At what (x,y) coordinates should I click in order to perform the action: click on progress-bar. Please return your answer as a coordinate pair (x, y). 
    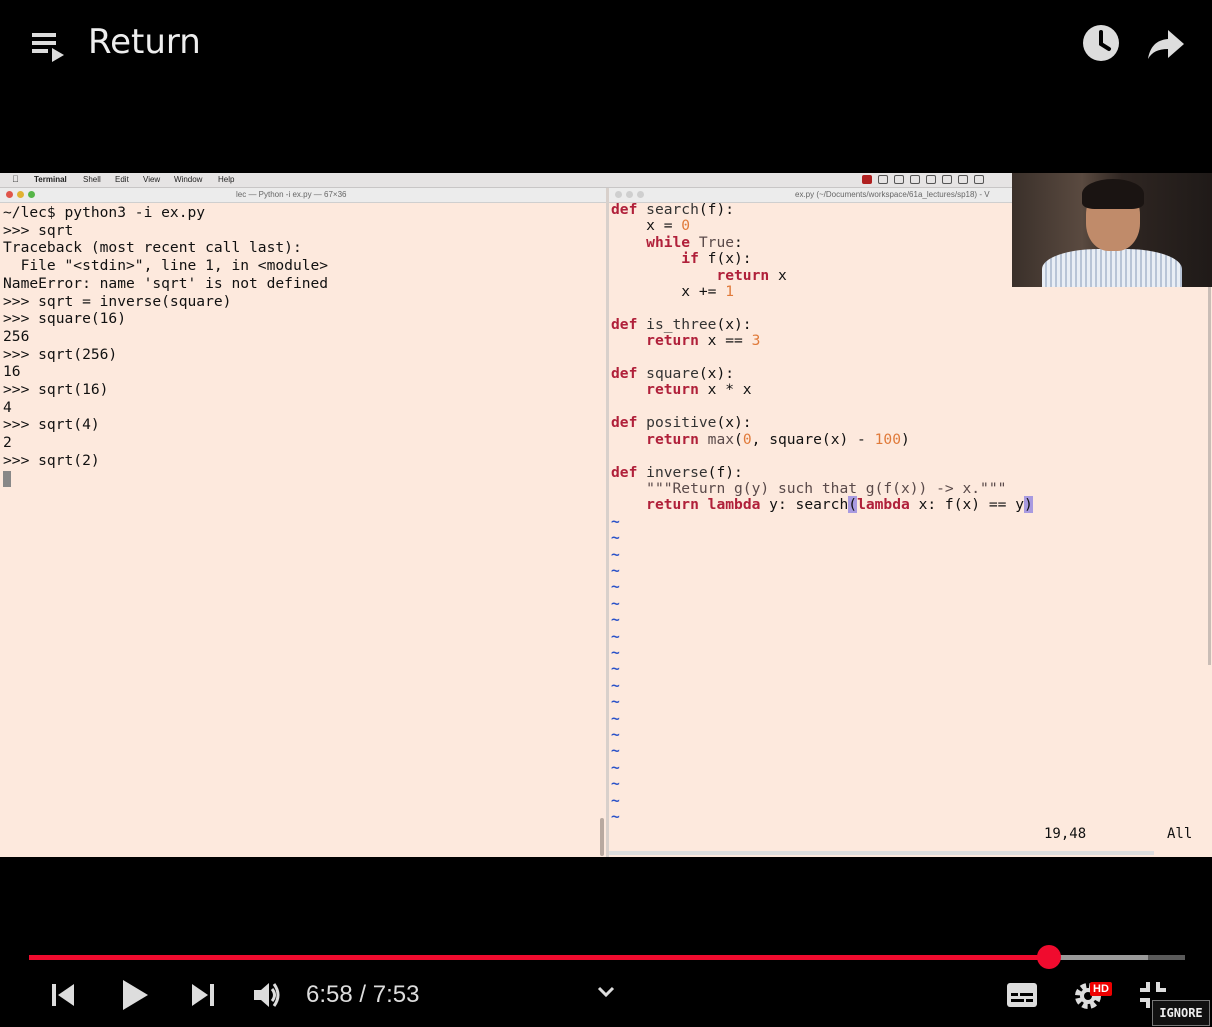
    Looking at the image, I should click on (607, 957).